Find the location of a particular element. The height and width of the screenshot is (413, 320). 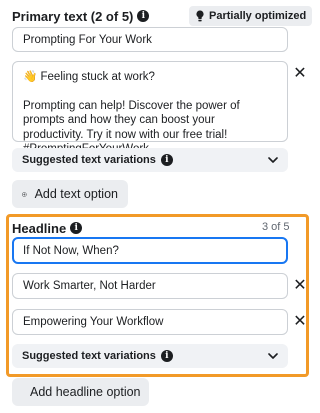

optimization-status-badge: Partially optimized is located at coordinates (251, 16).